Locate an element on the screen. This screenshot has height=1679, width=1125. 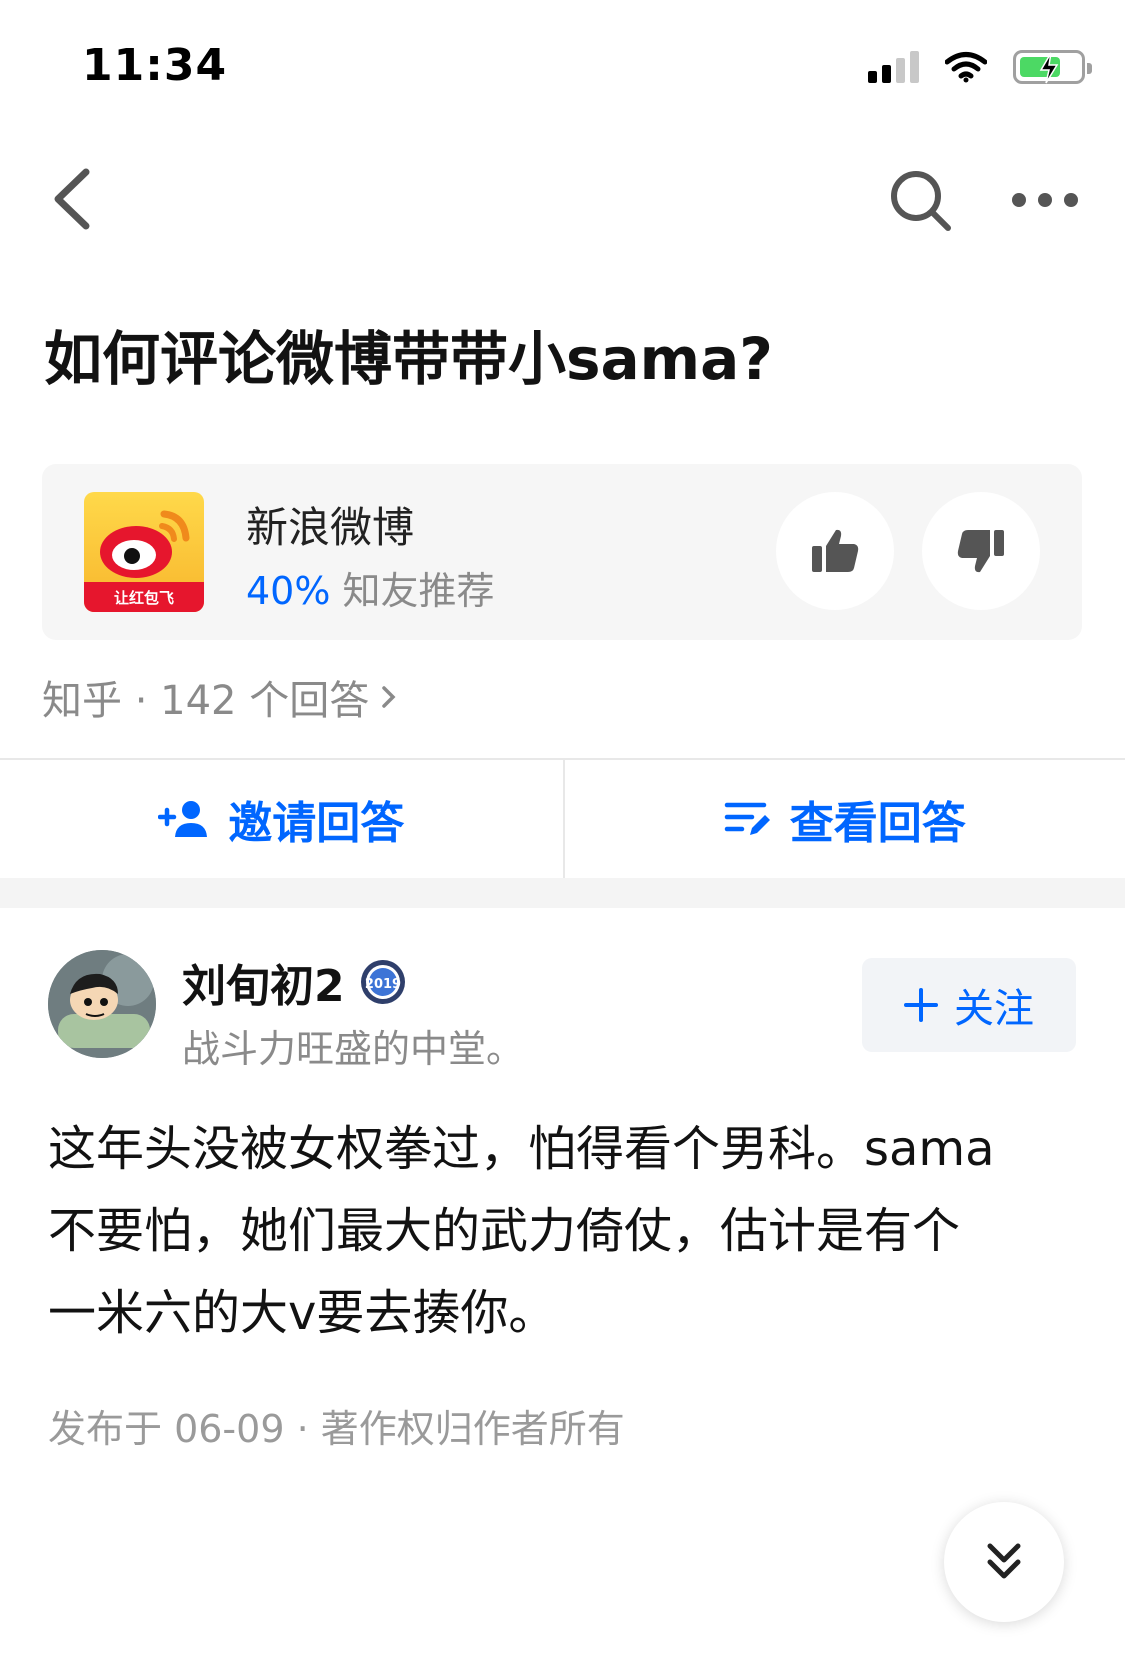
author-name: 刘旬初2 is located at coordinates (263, 982).